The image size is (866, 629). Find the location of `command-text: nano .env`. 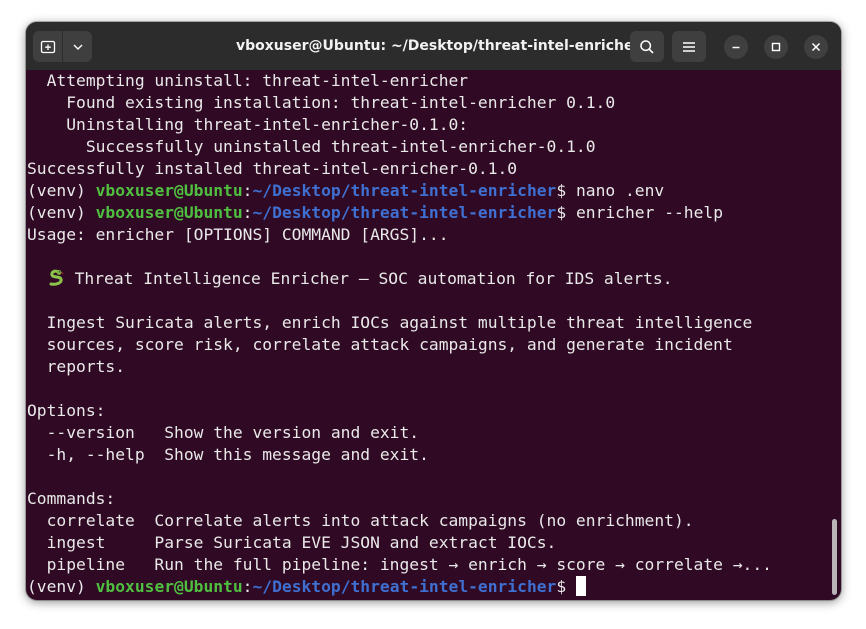

command-text: nano .env is located at coordinates (620, 190).